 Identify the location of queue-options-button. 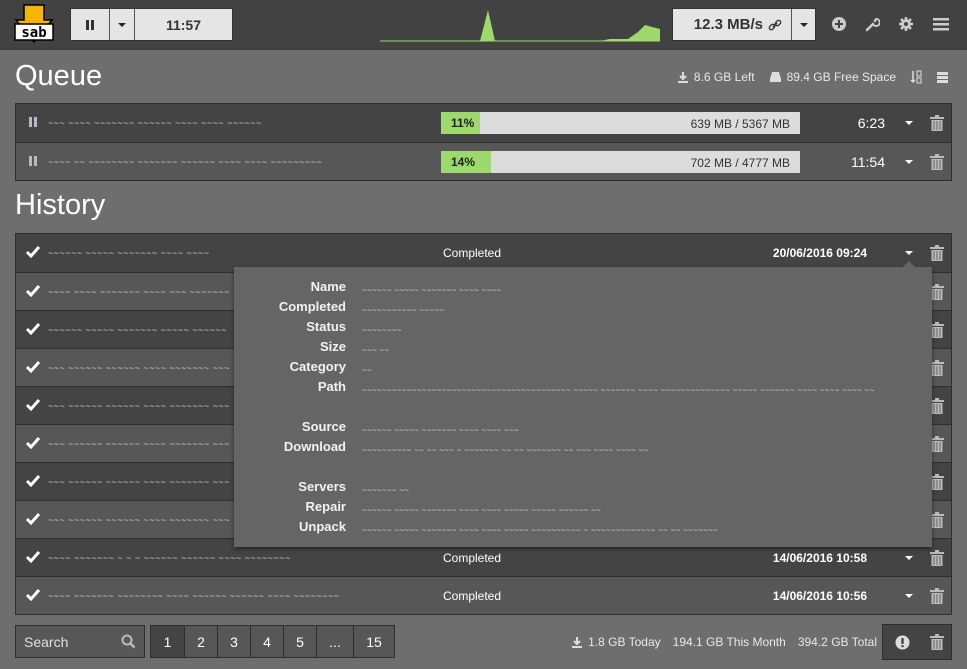
(942, 77).